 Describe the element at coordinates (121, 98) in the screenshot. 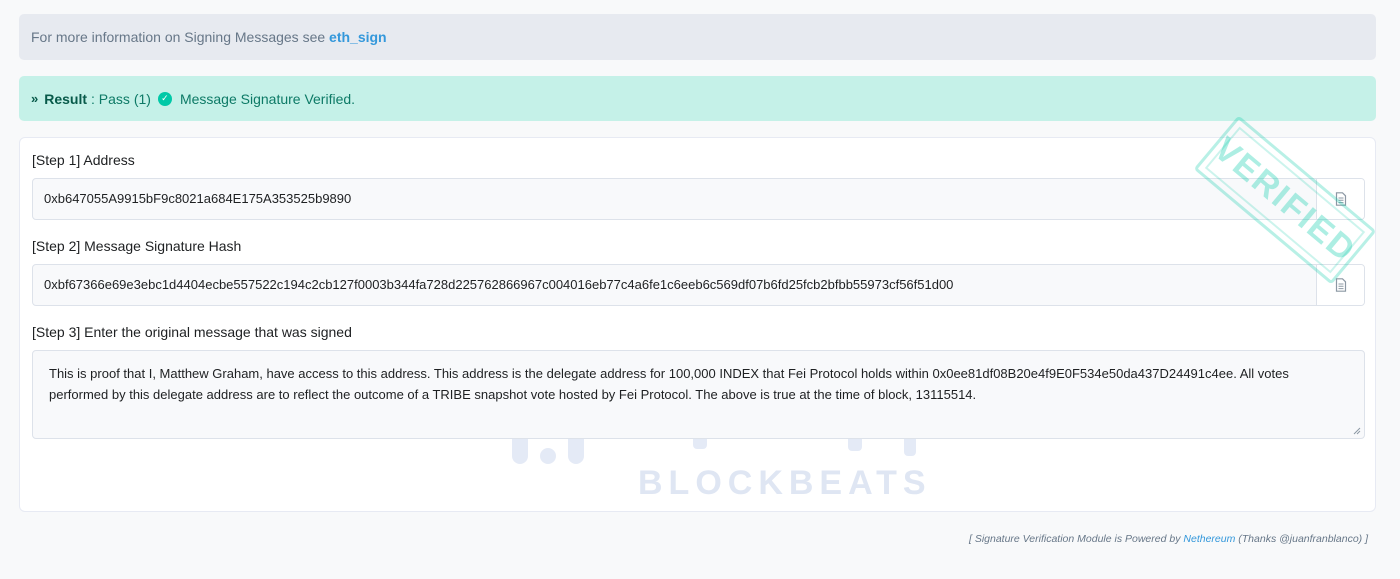

I see `result-status: : Pass (1)` at that location.